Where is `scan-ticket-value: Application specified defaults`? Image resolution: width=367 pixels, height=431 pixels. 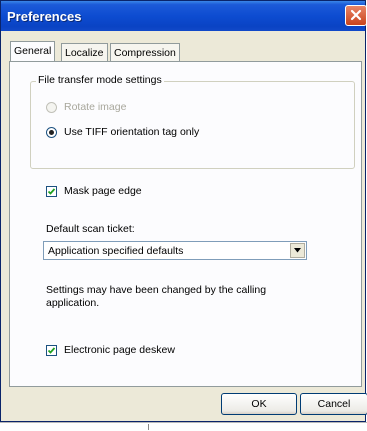
scan-ticket-value: Application specified defaults is located at coordinates (116, 251).